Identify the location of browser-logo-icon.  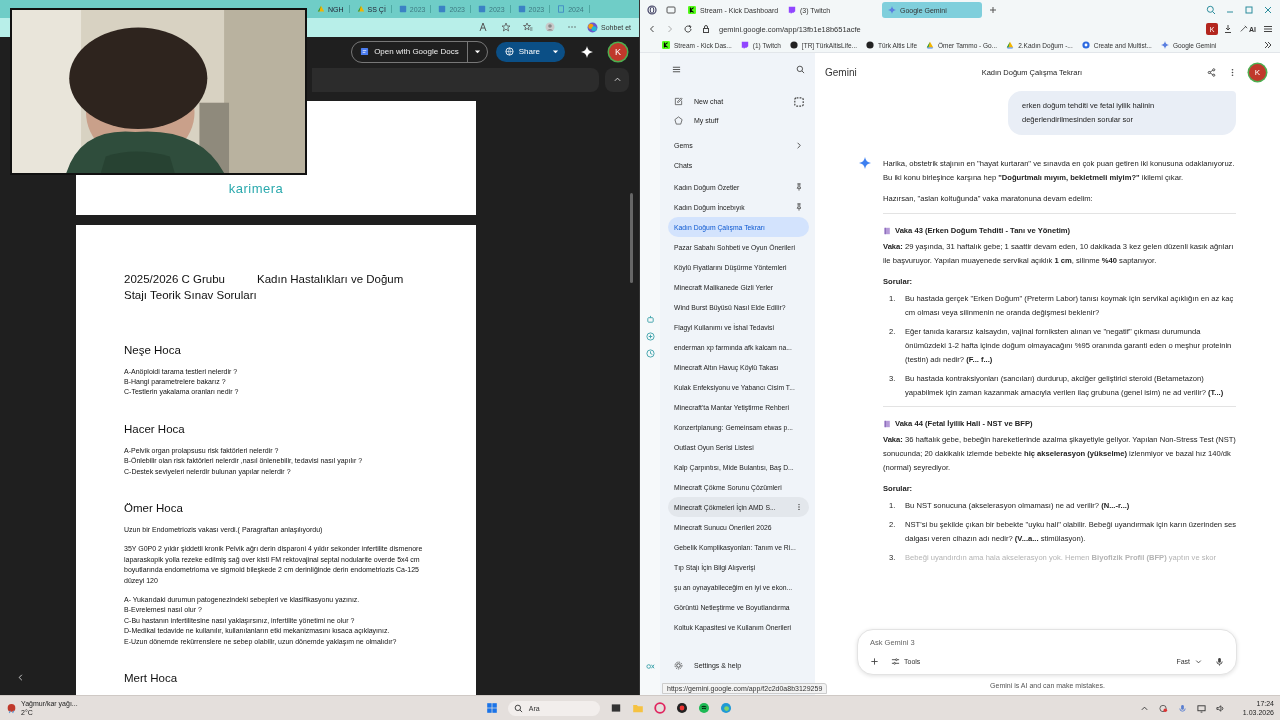
(652, 10).